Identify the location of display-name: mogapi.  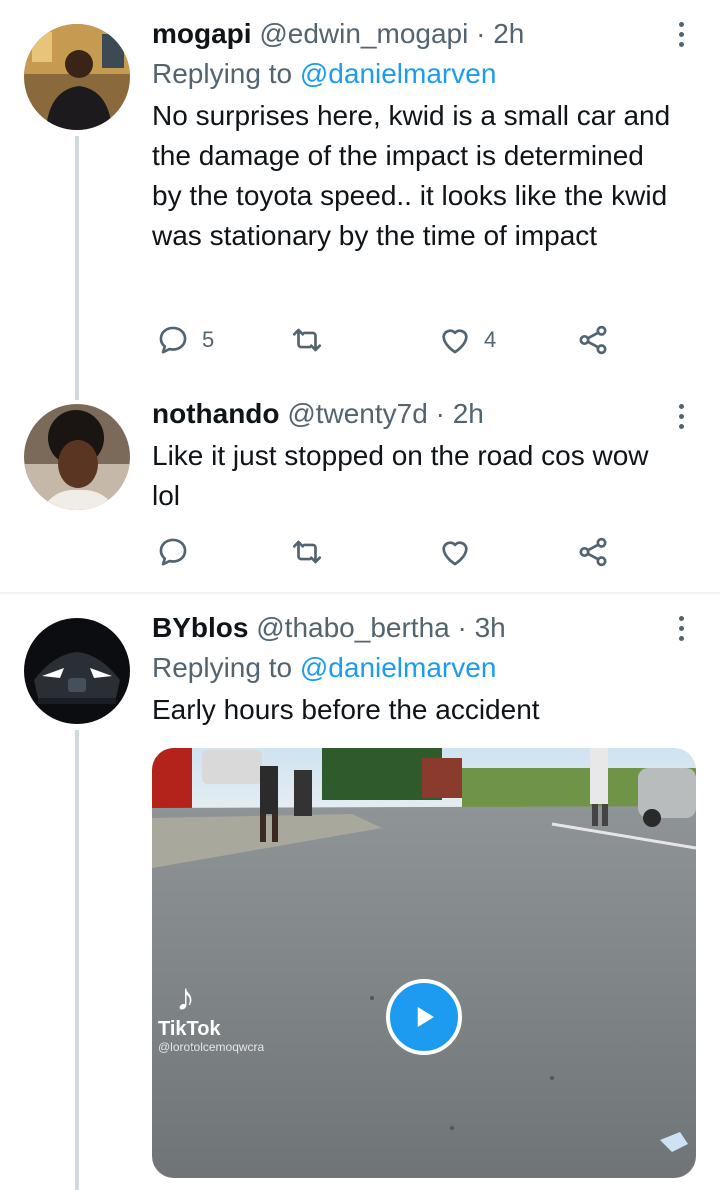
(202, 33).